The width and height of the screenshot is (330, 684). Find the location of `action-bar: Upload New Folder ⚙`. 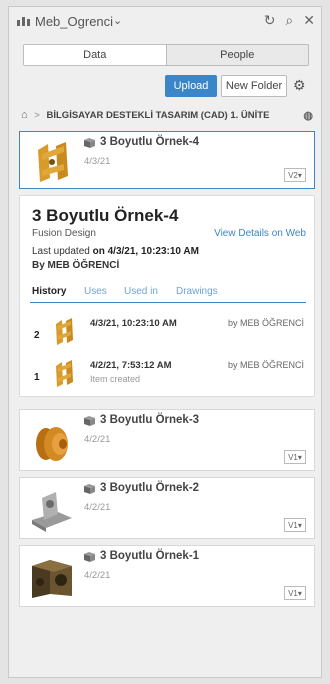

action-bar: Upload New Folder ⚙ is located at coordinates (165, 86).